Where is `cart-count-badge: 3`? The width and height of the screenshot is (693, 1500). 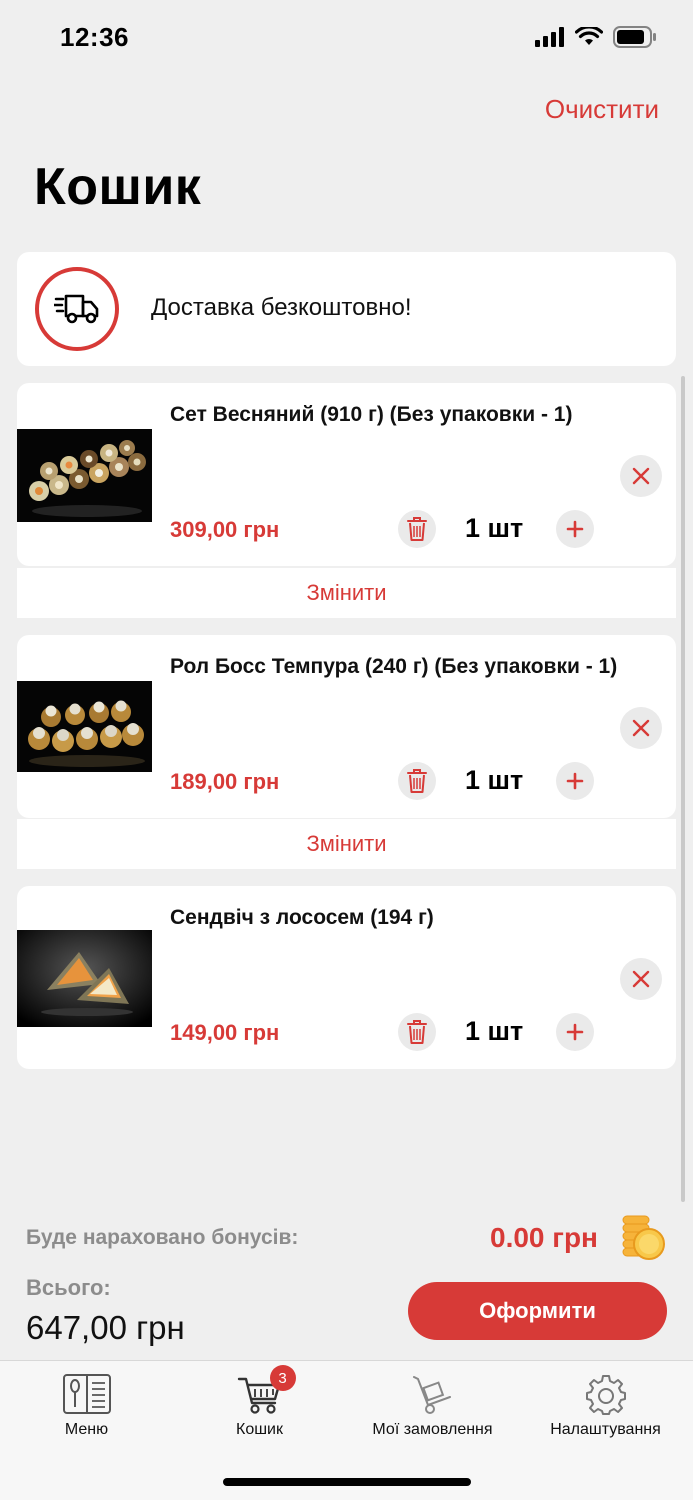
cart-count-badge: 3 is located at coordinates (282, 1378).